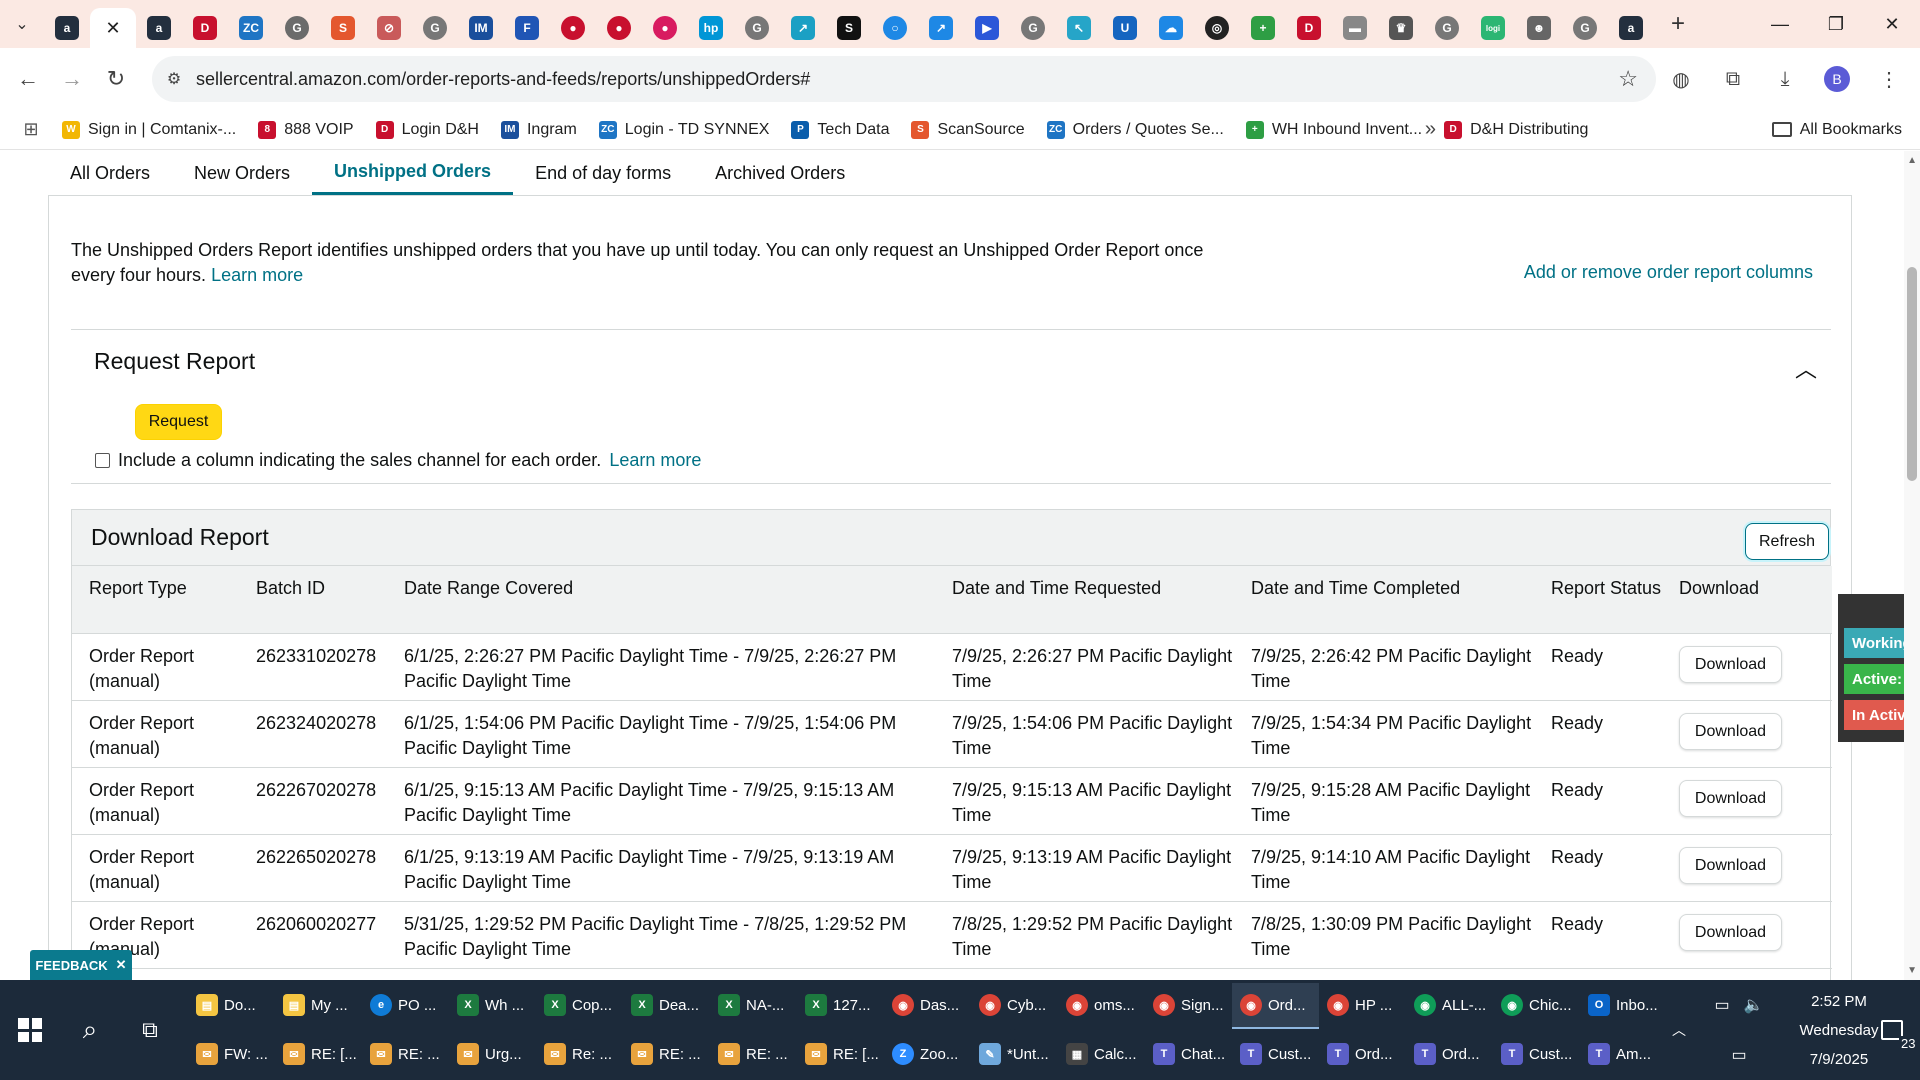 The width and height of the screenshot is (1920, 1080). I want to click on refresh-globe-tab: G, so click(297, 28).